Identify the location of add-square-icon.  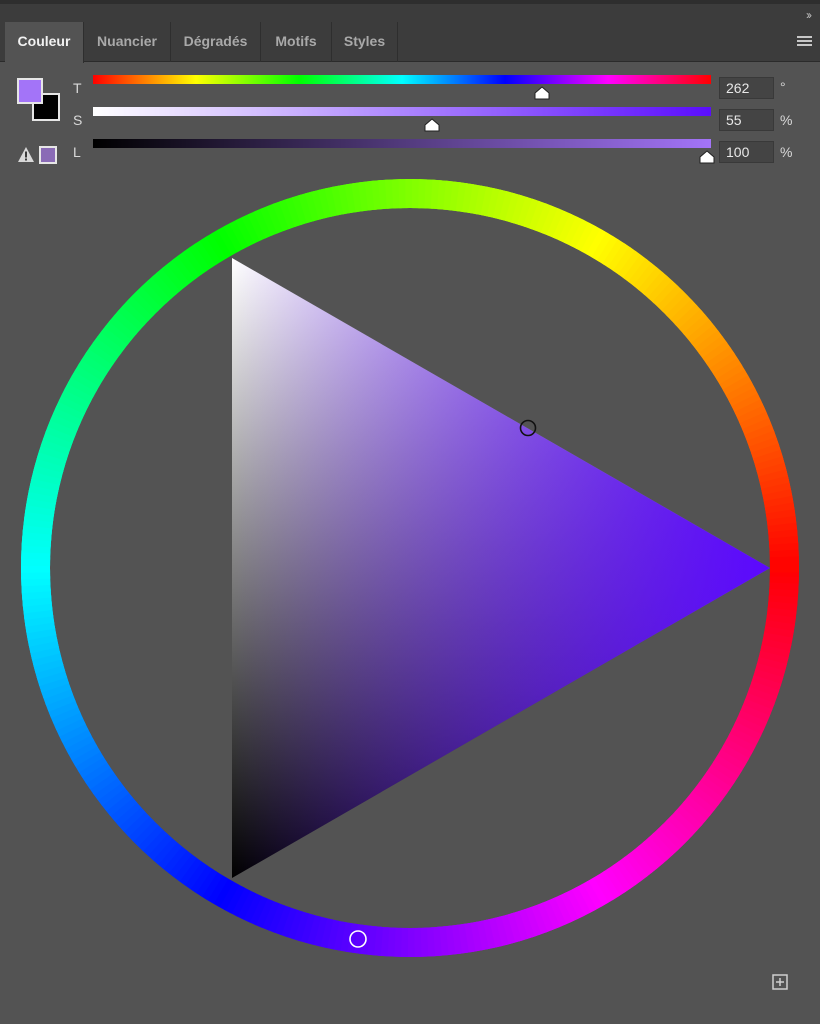
(780, 982).